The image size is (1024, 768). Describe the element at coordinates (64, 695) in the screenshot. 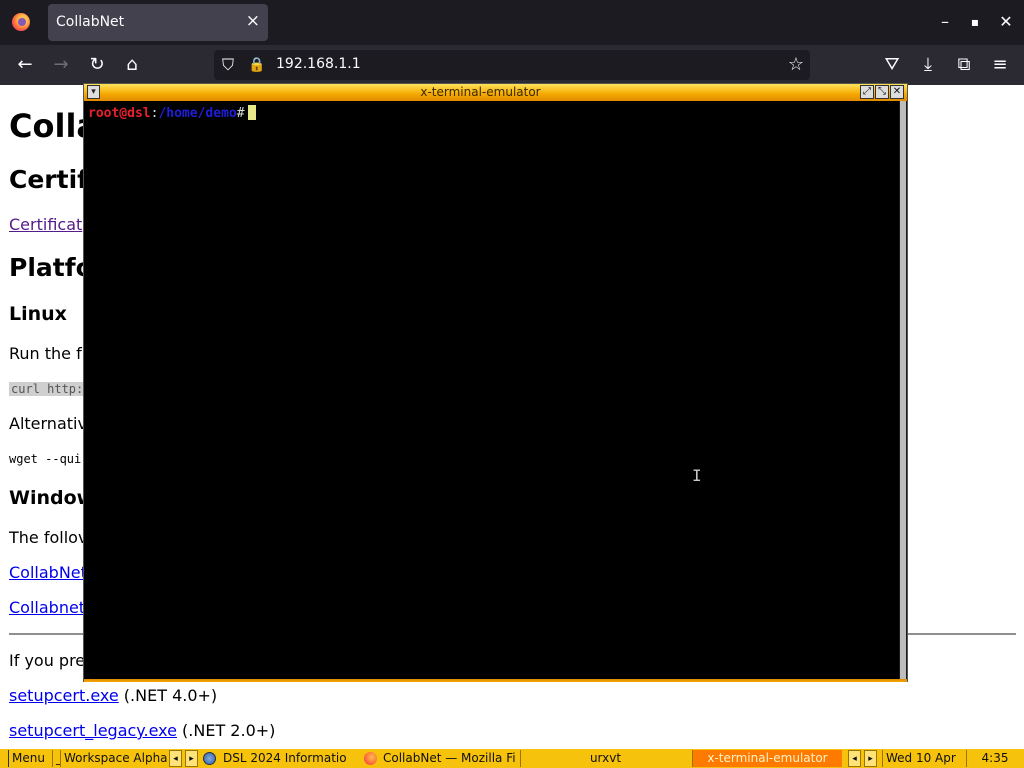

I see `setupcert-link: setupcert.exe` at that location.